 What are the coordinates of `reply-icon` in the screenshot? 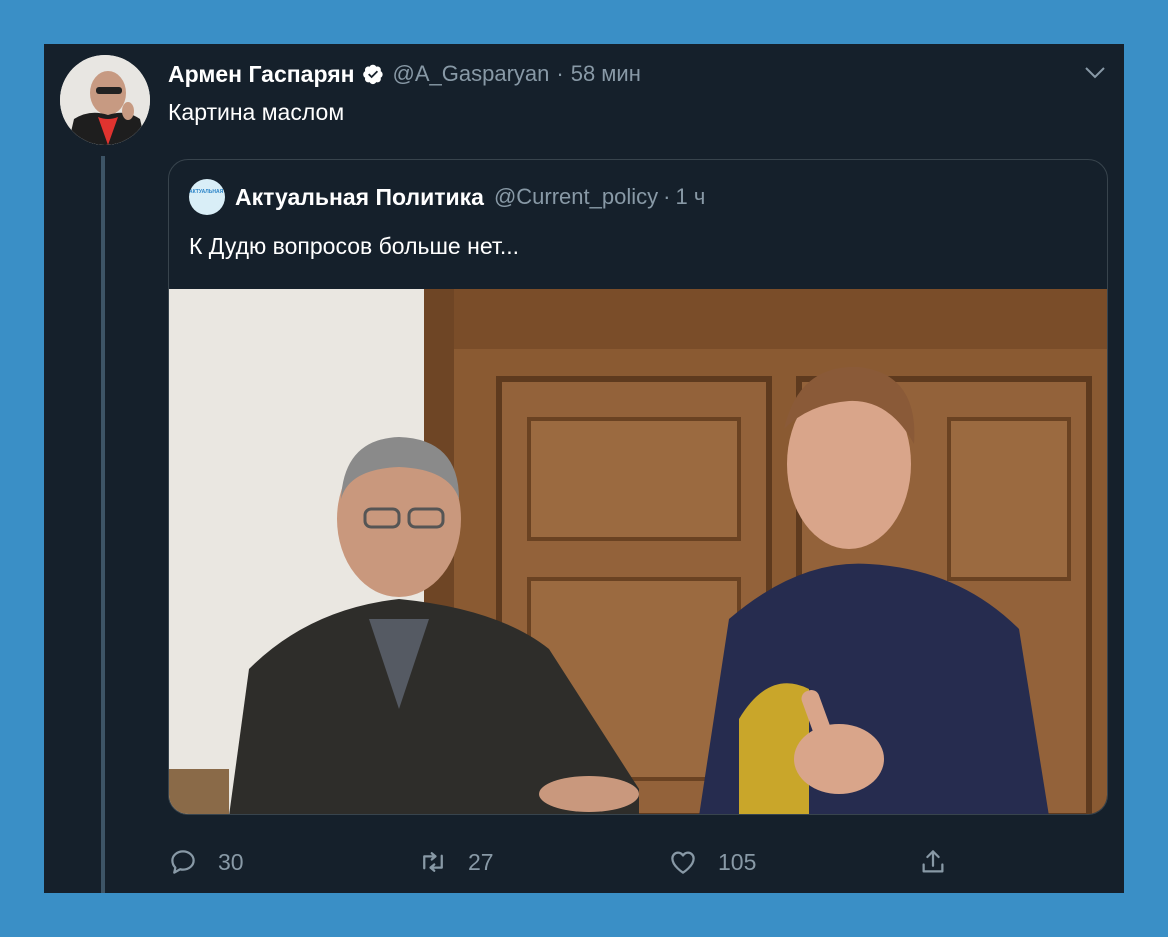 It's located at (183, 862).